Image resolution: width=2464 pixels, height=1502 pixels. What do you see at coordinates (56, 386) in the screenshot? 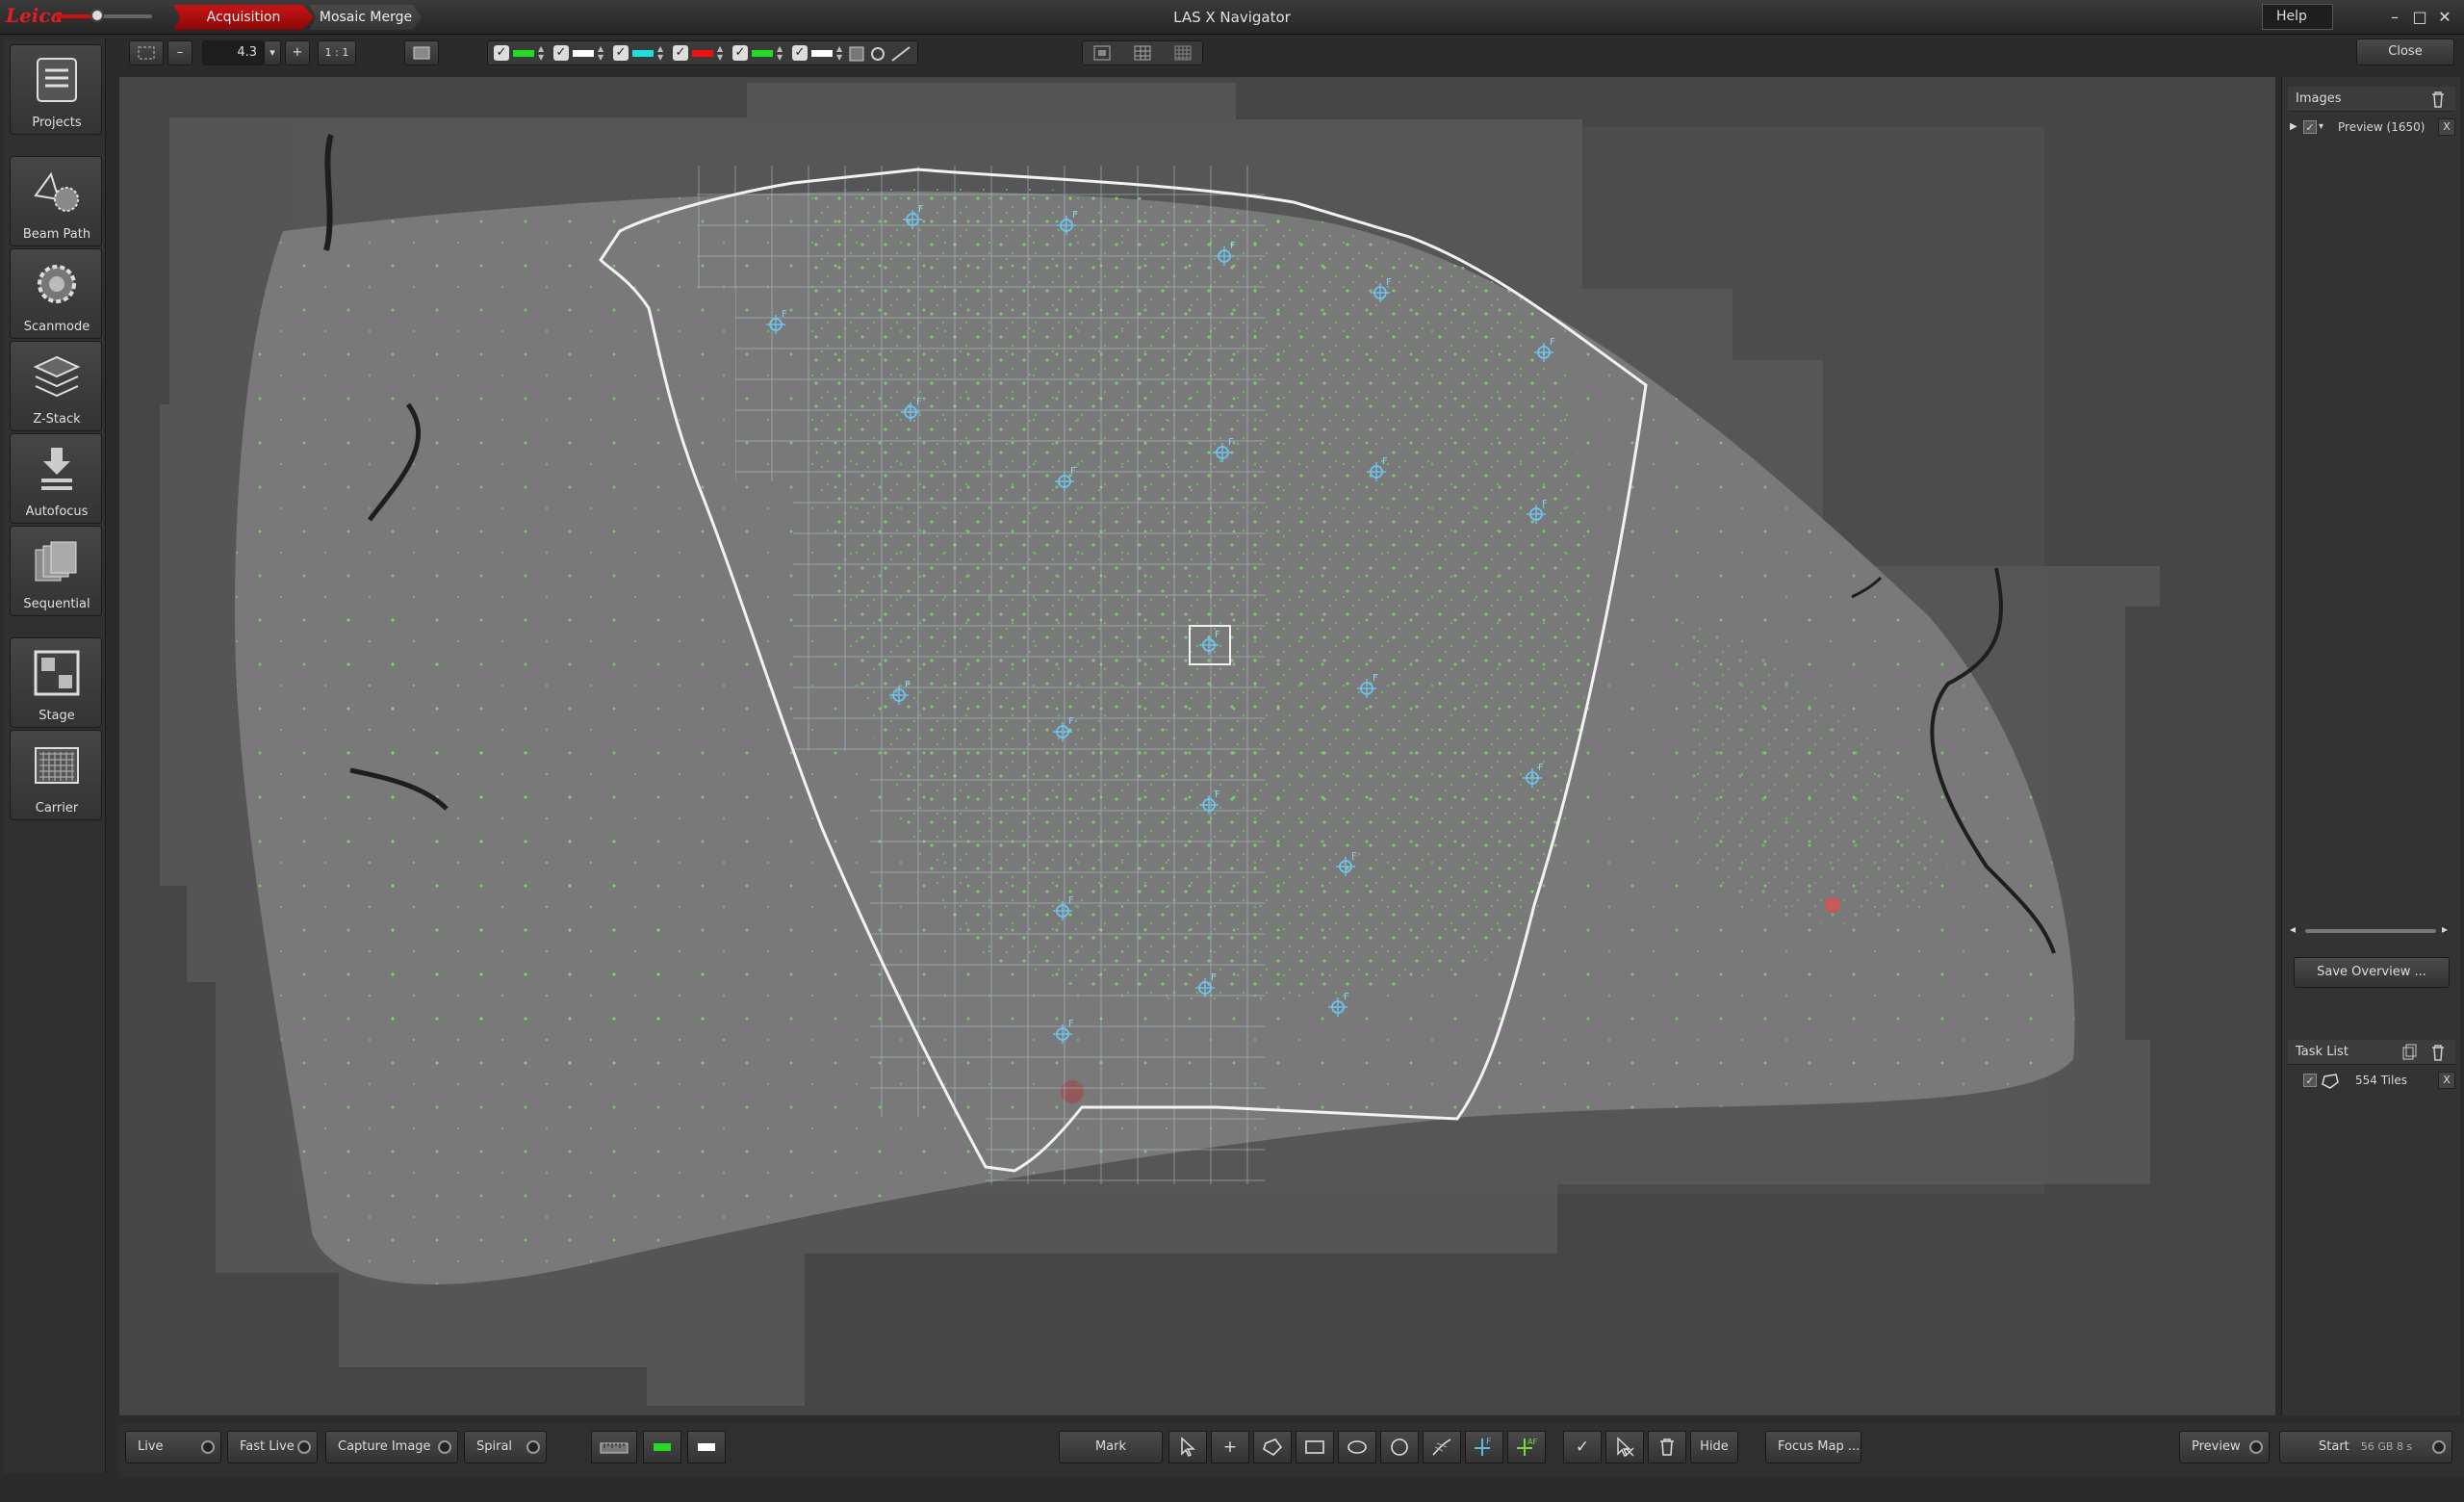
I see `sidebar-item-z-stack: Z-Stack` at bounding box center [56, 386].